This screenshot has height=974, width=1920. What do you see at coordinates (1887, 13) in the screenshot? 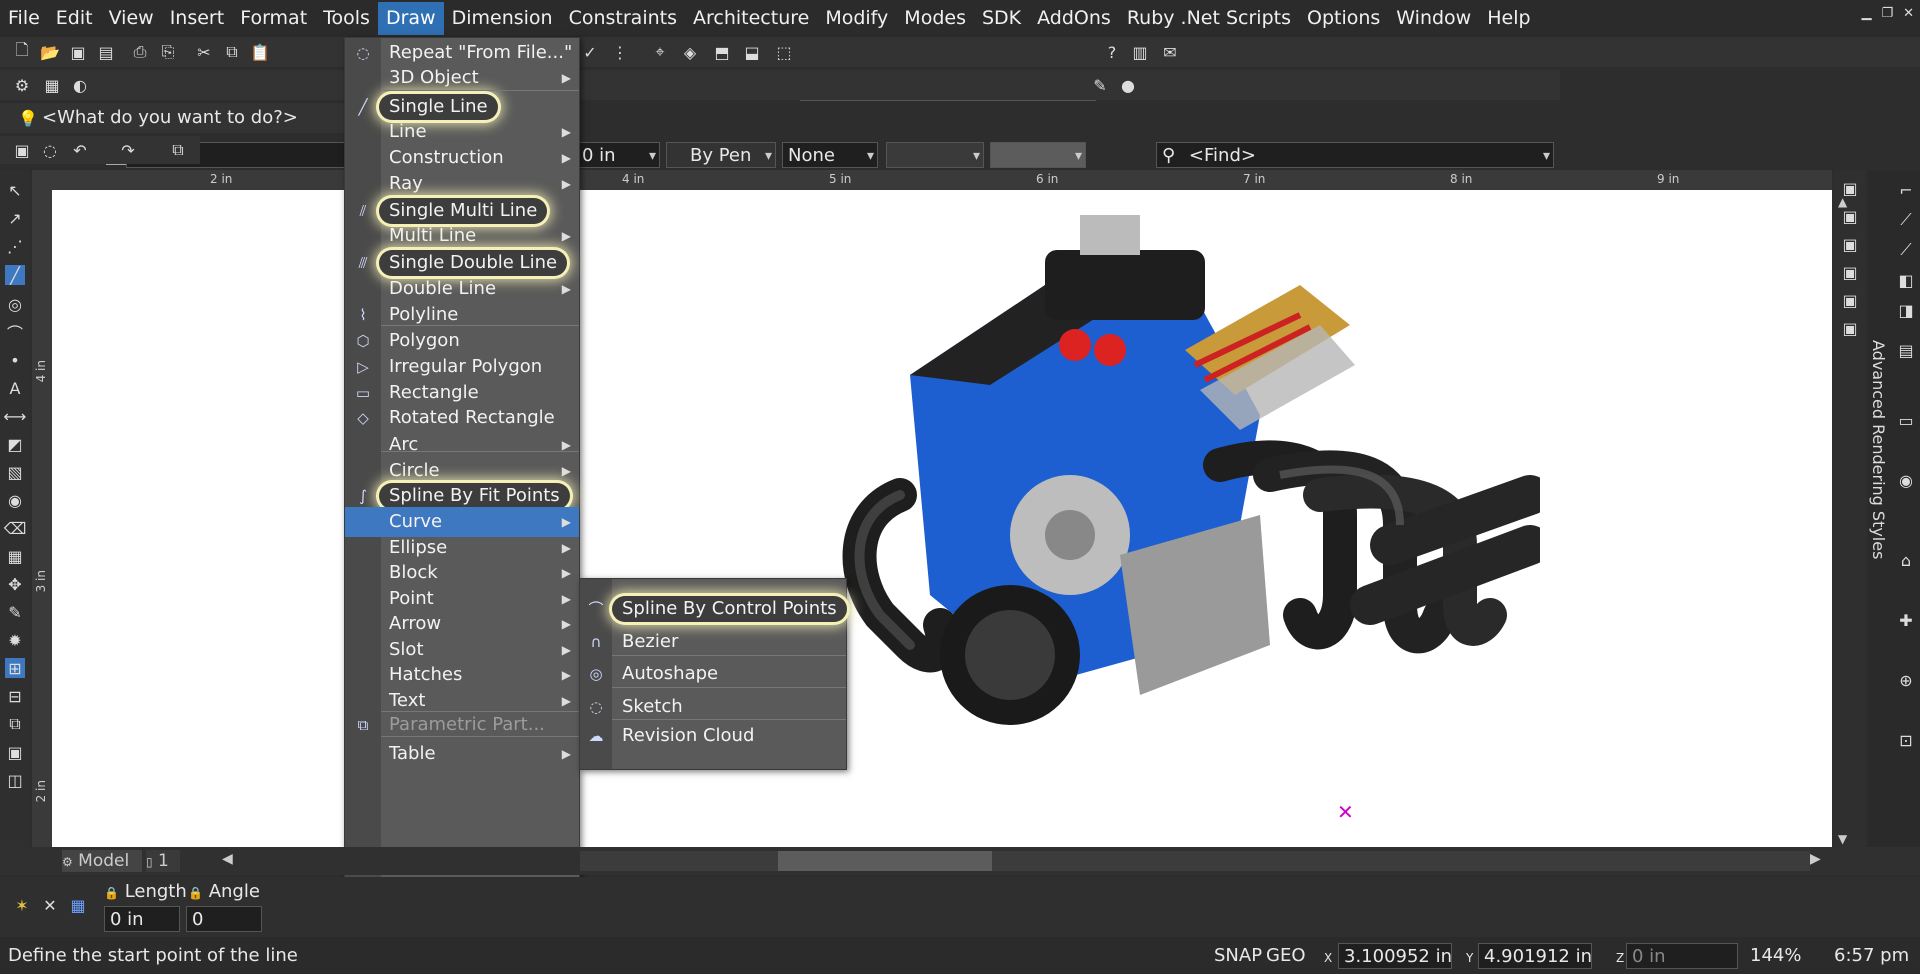
I see `restore-icon: ❐` at bounding box center [1887, 13].